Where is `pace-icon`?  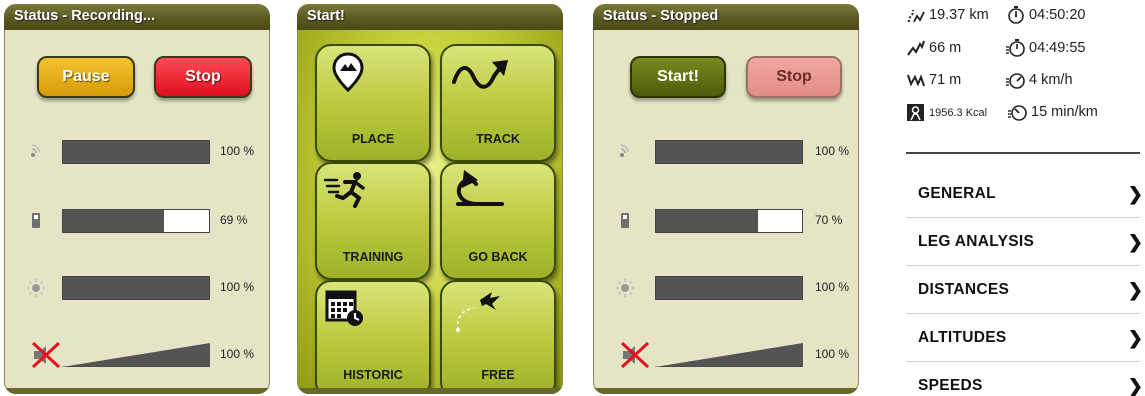 pace-icon is located at coordinates (1017, 113).